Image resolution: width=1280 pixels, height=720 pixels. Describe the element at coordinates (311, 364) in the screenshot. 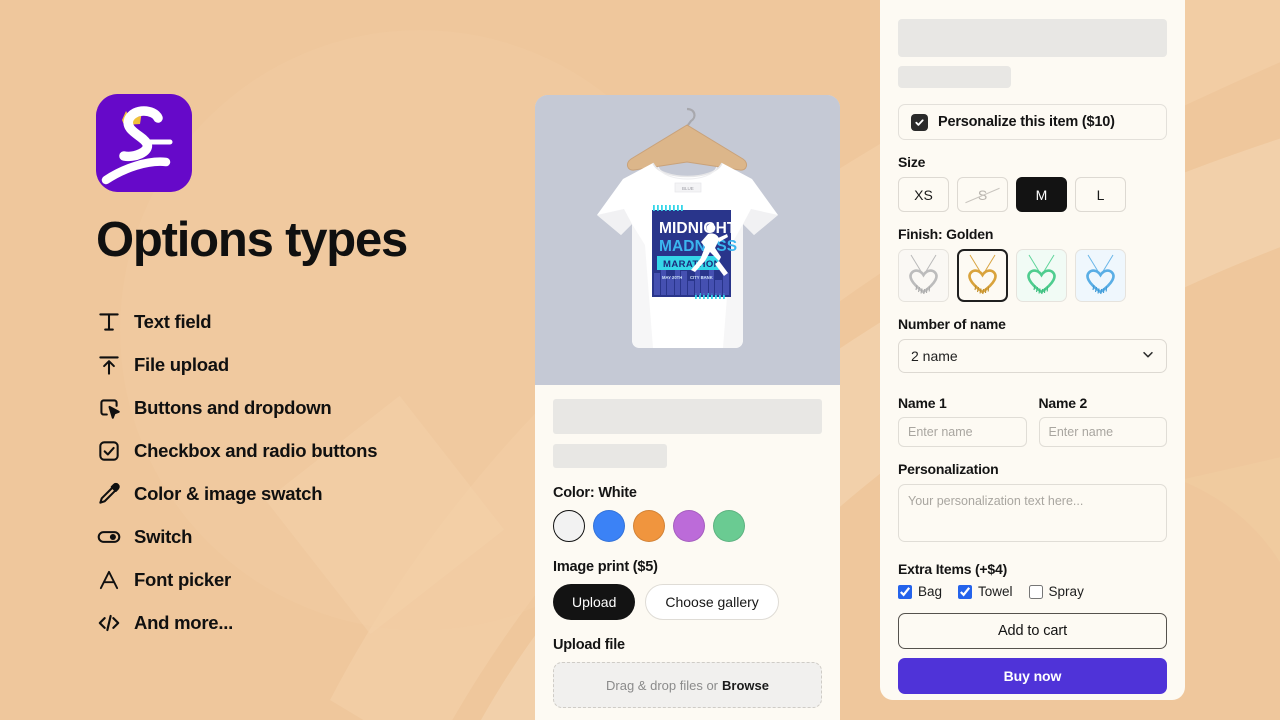

I see `feature-item-file-upload: File upload` at that location.